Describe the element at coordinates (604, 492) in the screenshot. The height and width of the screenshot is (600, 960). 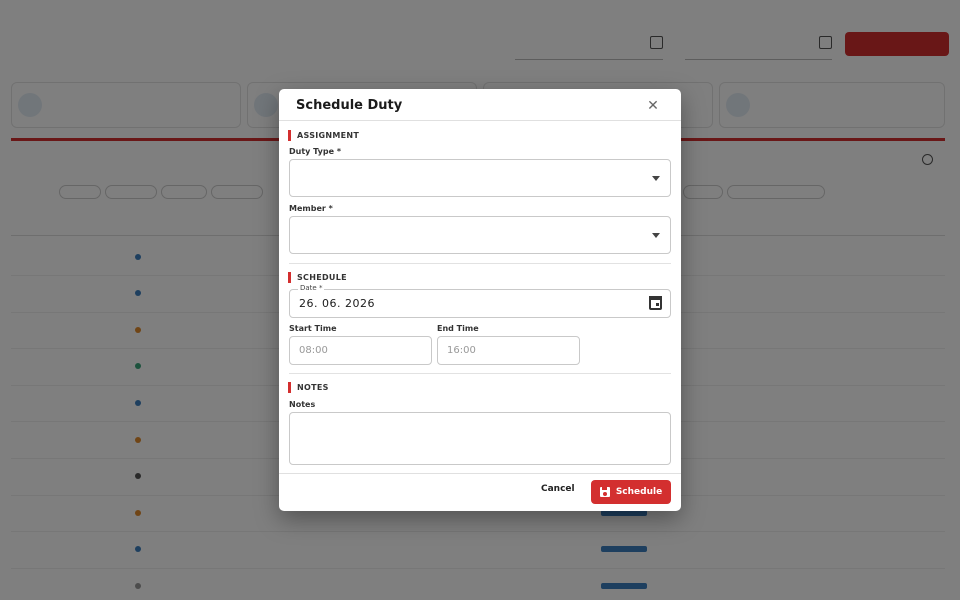
I see `save-icon` at that location.